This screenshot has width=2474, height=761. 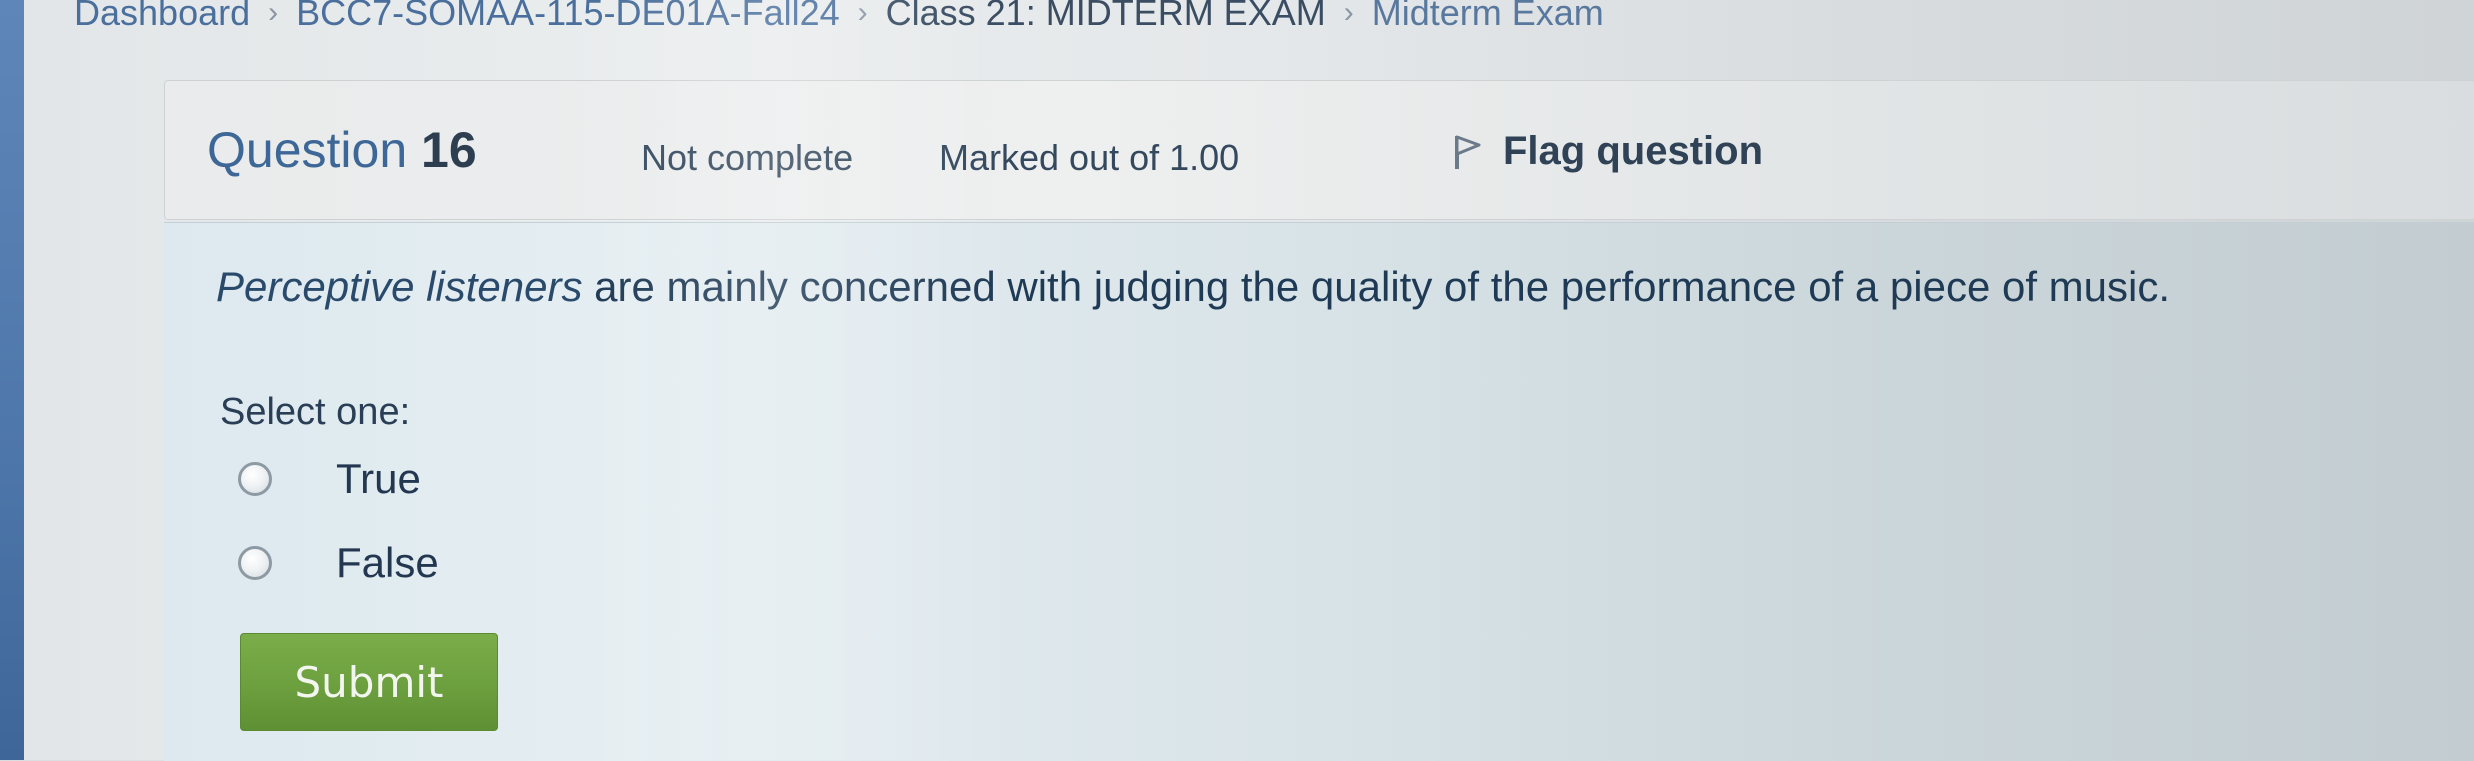 I want to click on breadcrumb-dashboard: Dashboard, so click(x=162, y=17).